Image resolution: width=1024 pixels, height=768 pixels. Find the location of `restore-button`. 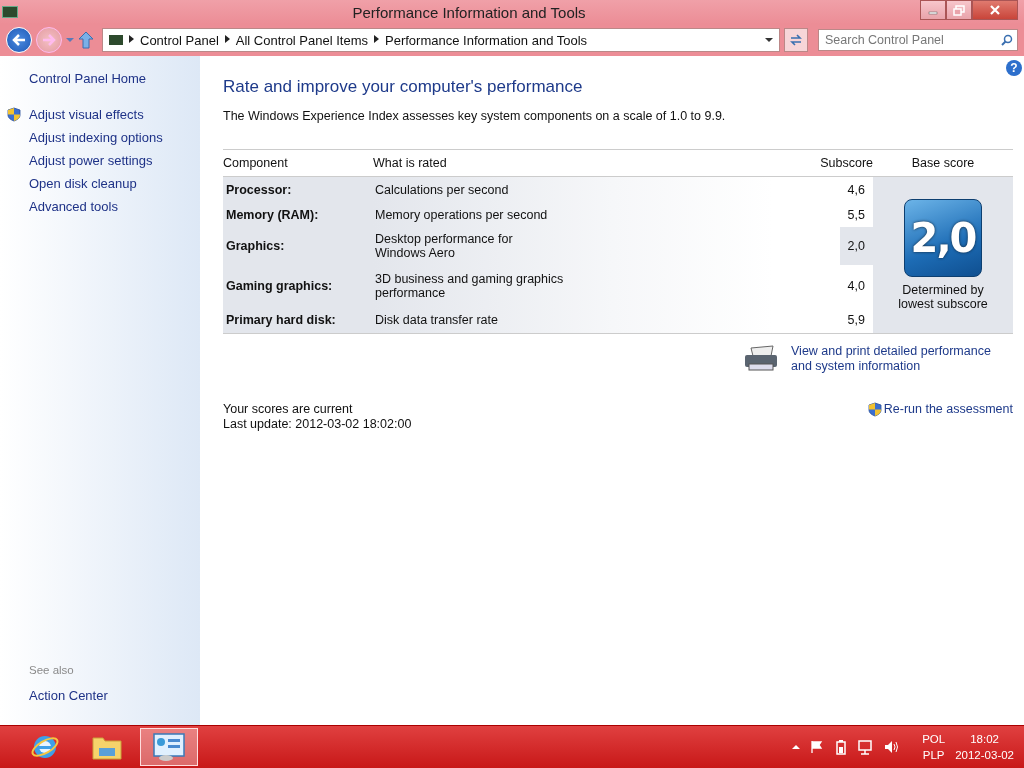

restore-button is located at coordinates (959, 10).